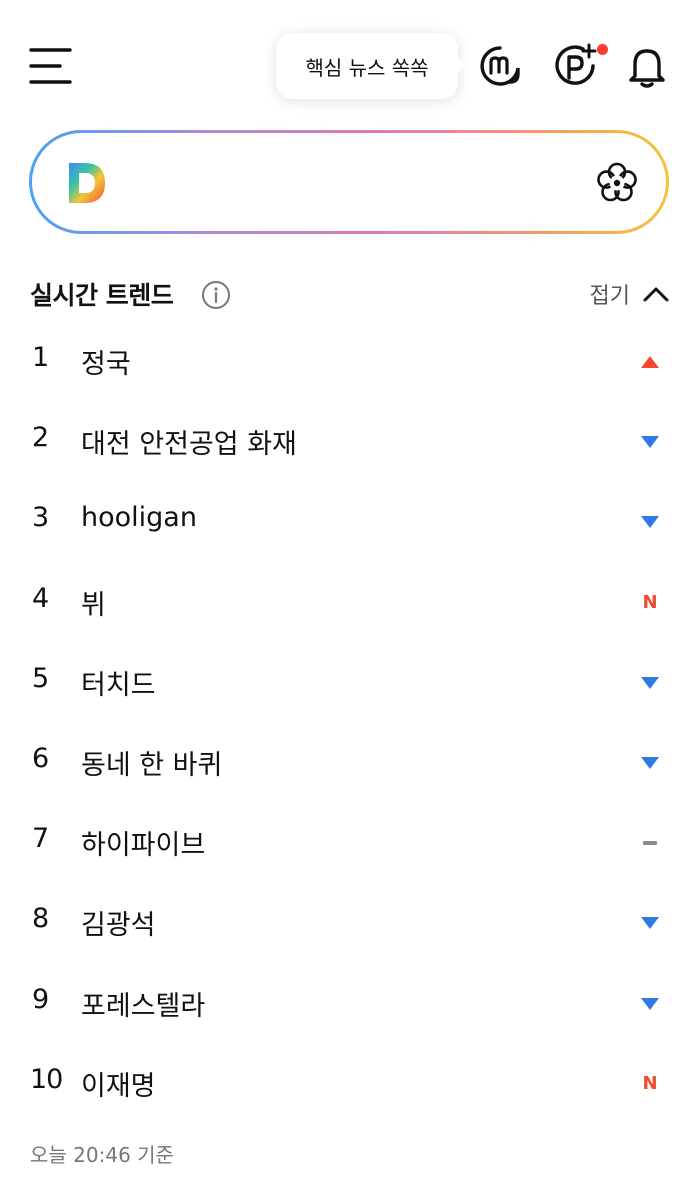  I want to click on trend-keyword: 대전 안전공업 화재, so click(189, 445).